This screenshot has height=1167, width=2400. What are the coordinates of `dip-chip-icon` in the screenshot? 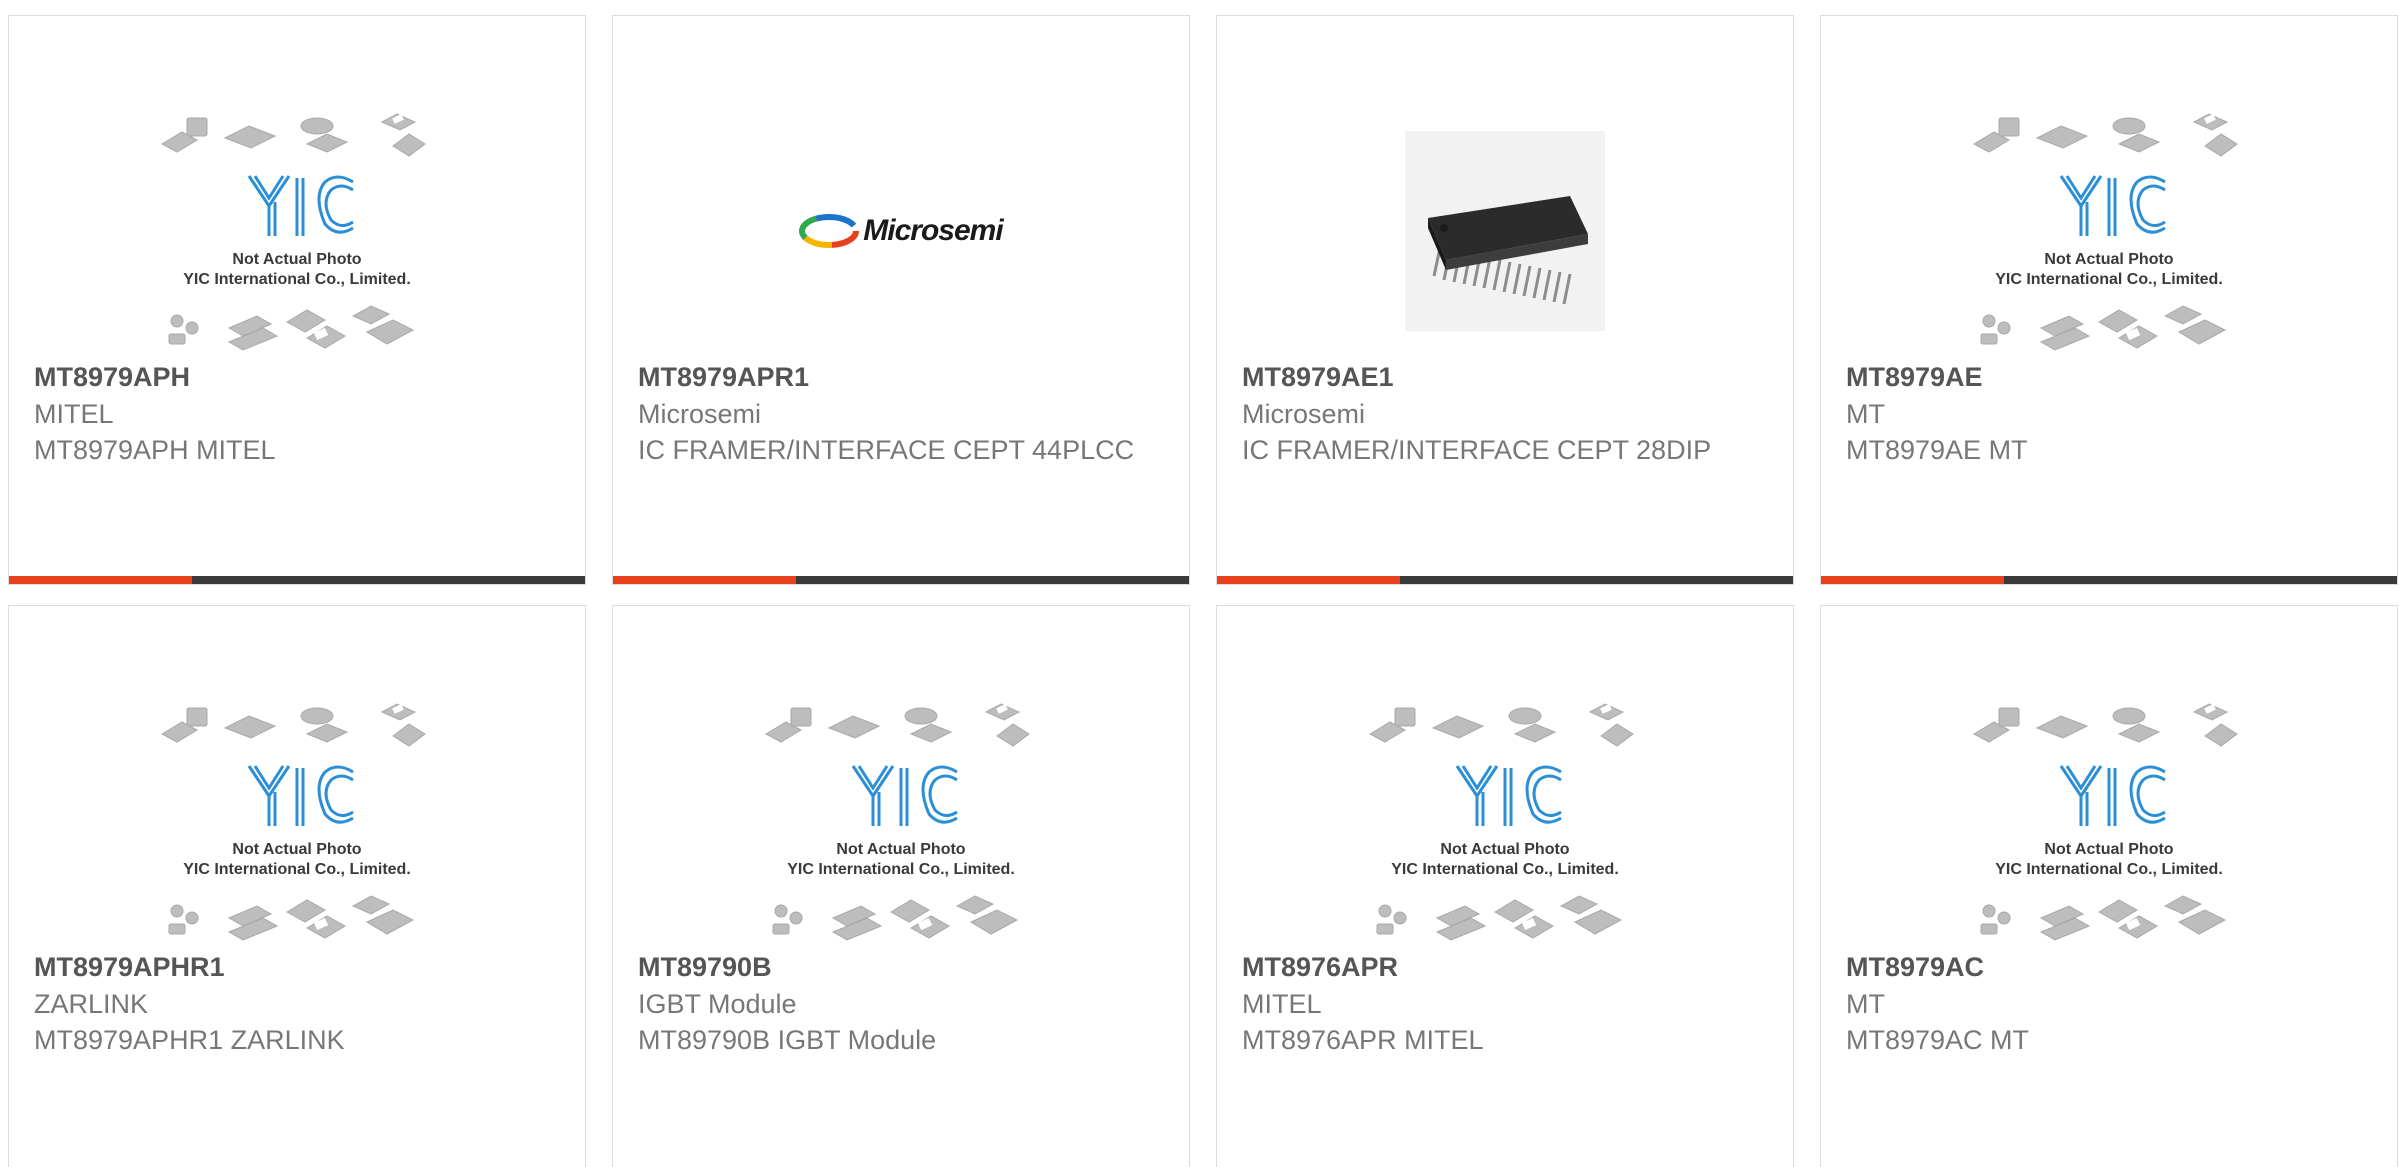 It's located at (1508, 250).